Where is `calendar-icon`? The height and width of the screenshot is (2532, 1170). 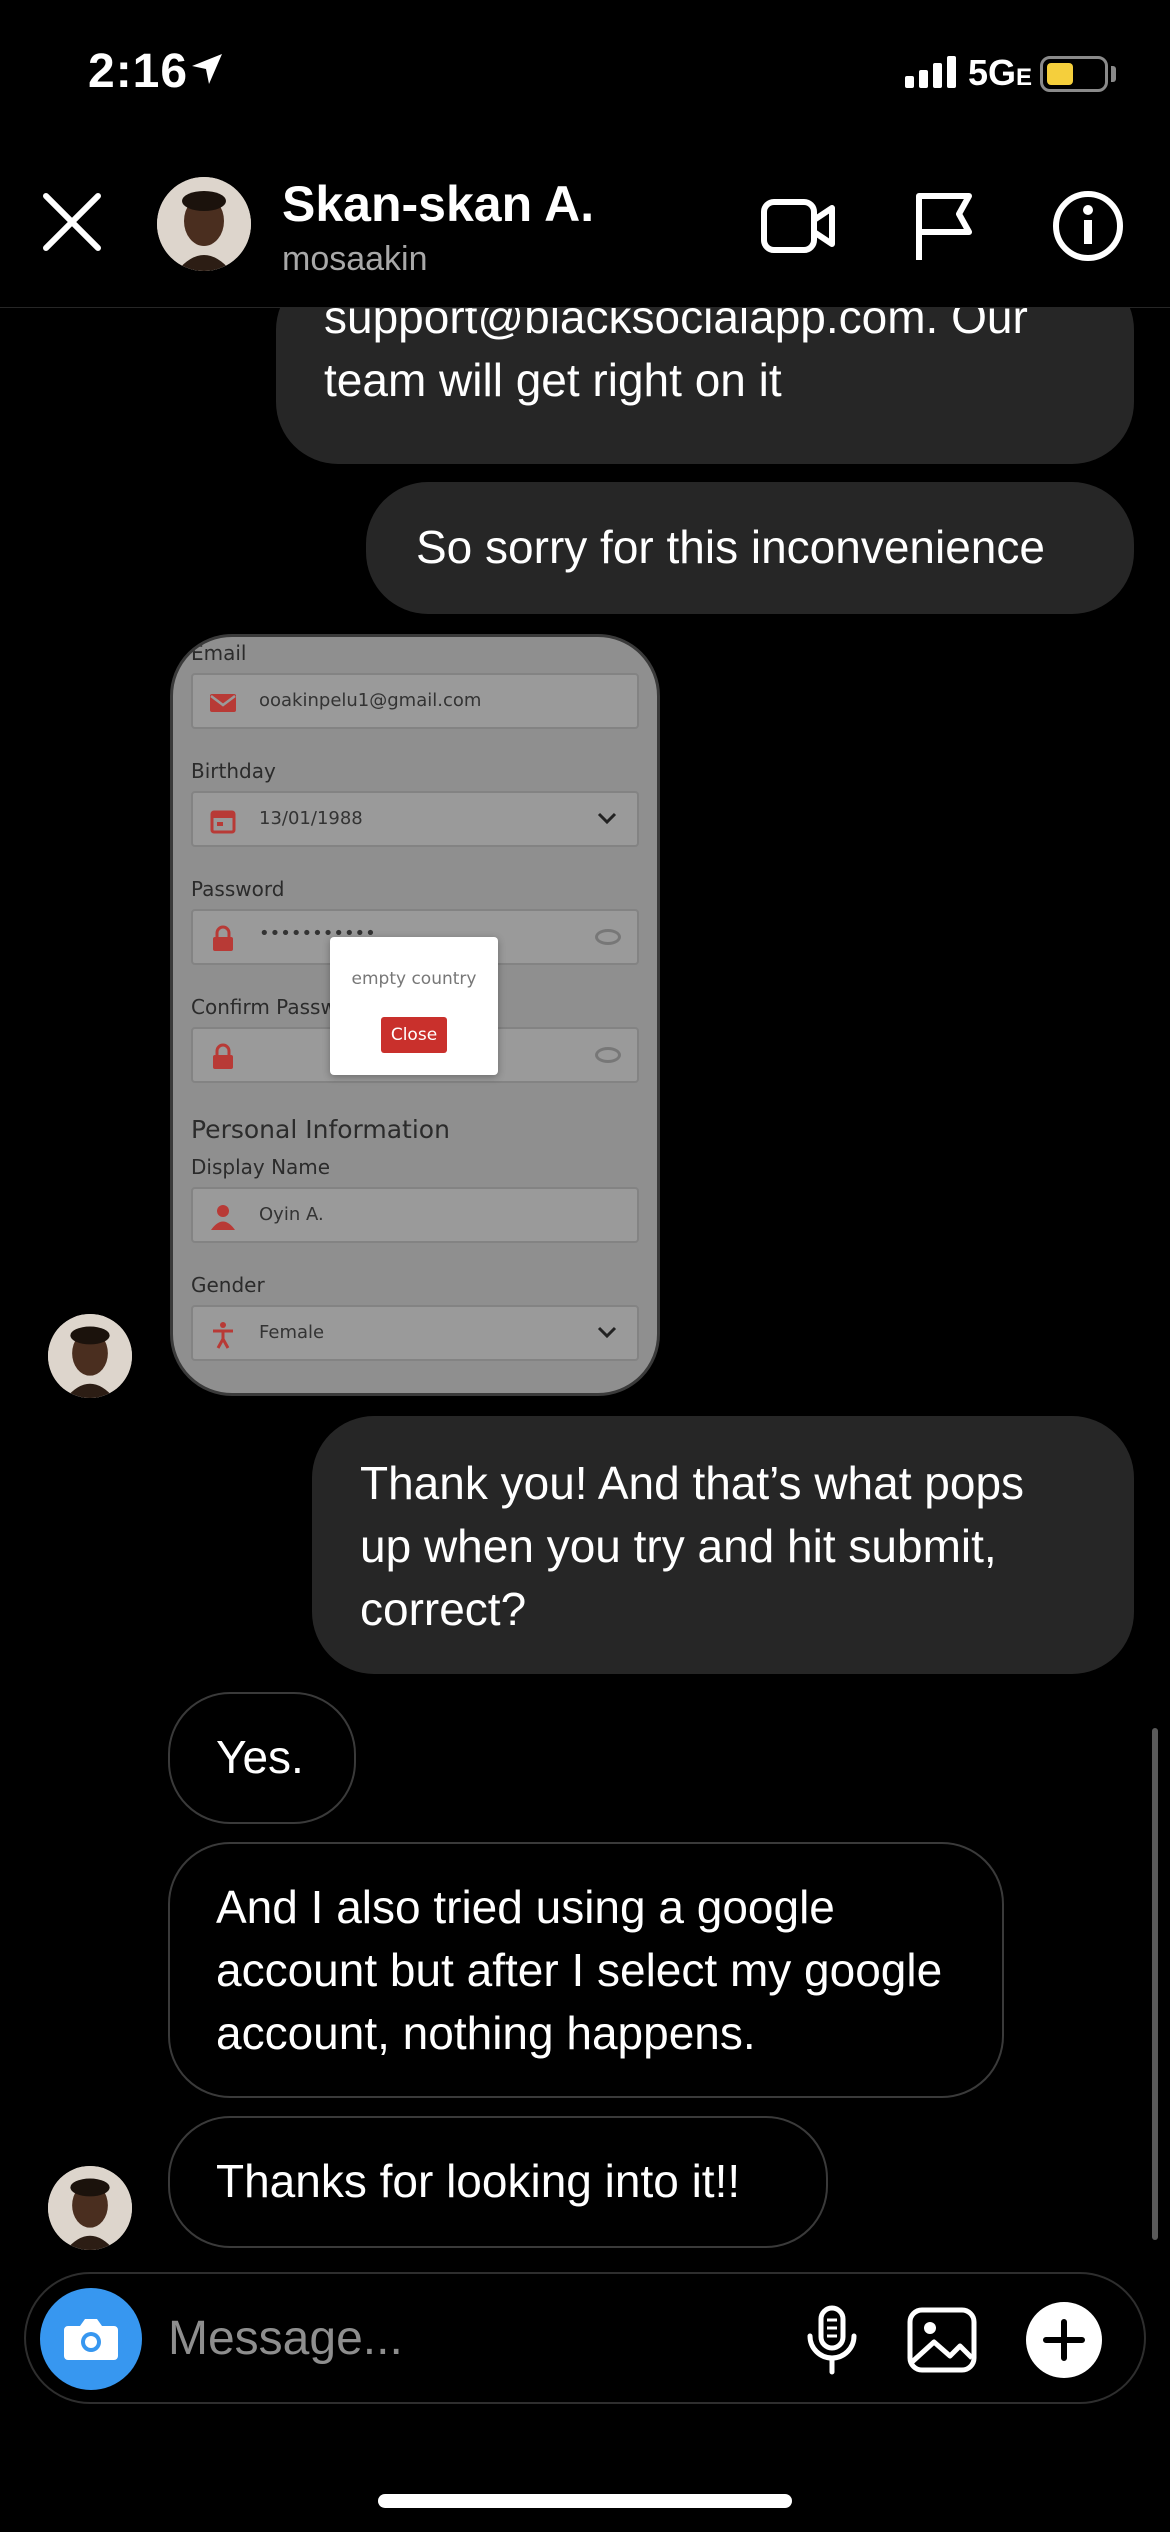
calendar-icon is located at coordinates (223, 822).